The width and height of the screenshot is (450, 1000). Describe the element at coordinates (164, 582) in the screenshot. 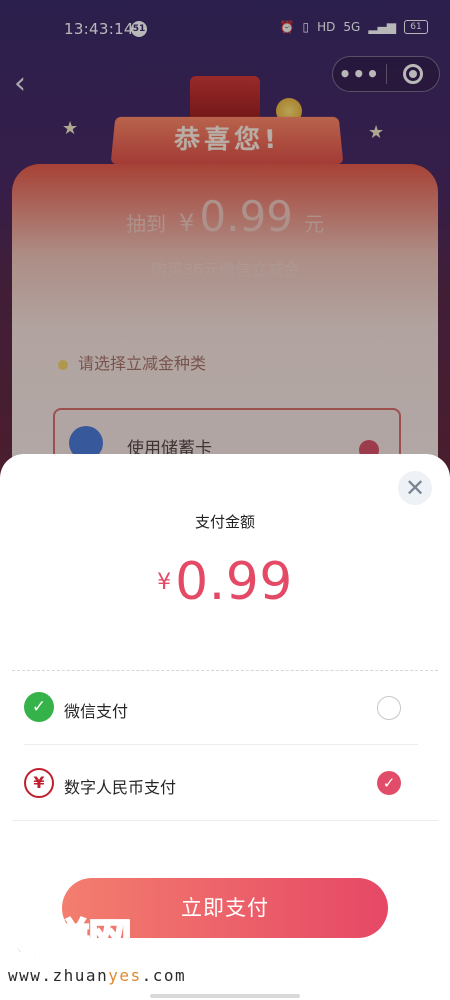

I see `currency-symbol: ¥` at that location.